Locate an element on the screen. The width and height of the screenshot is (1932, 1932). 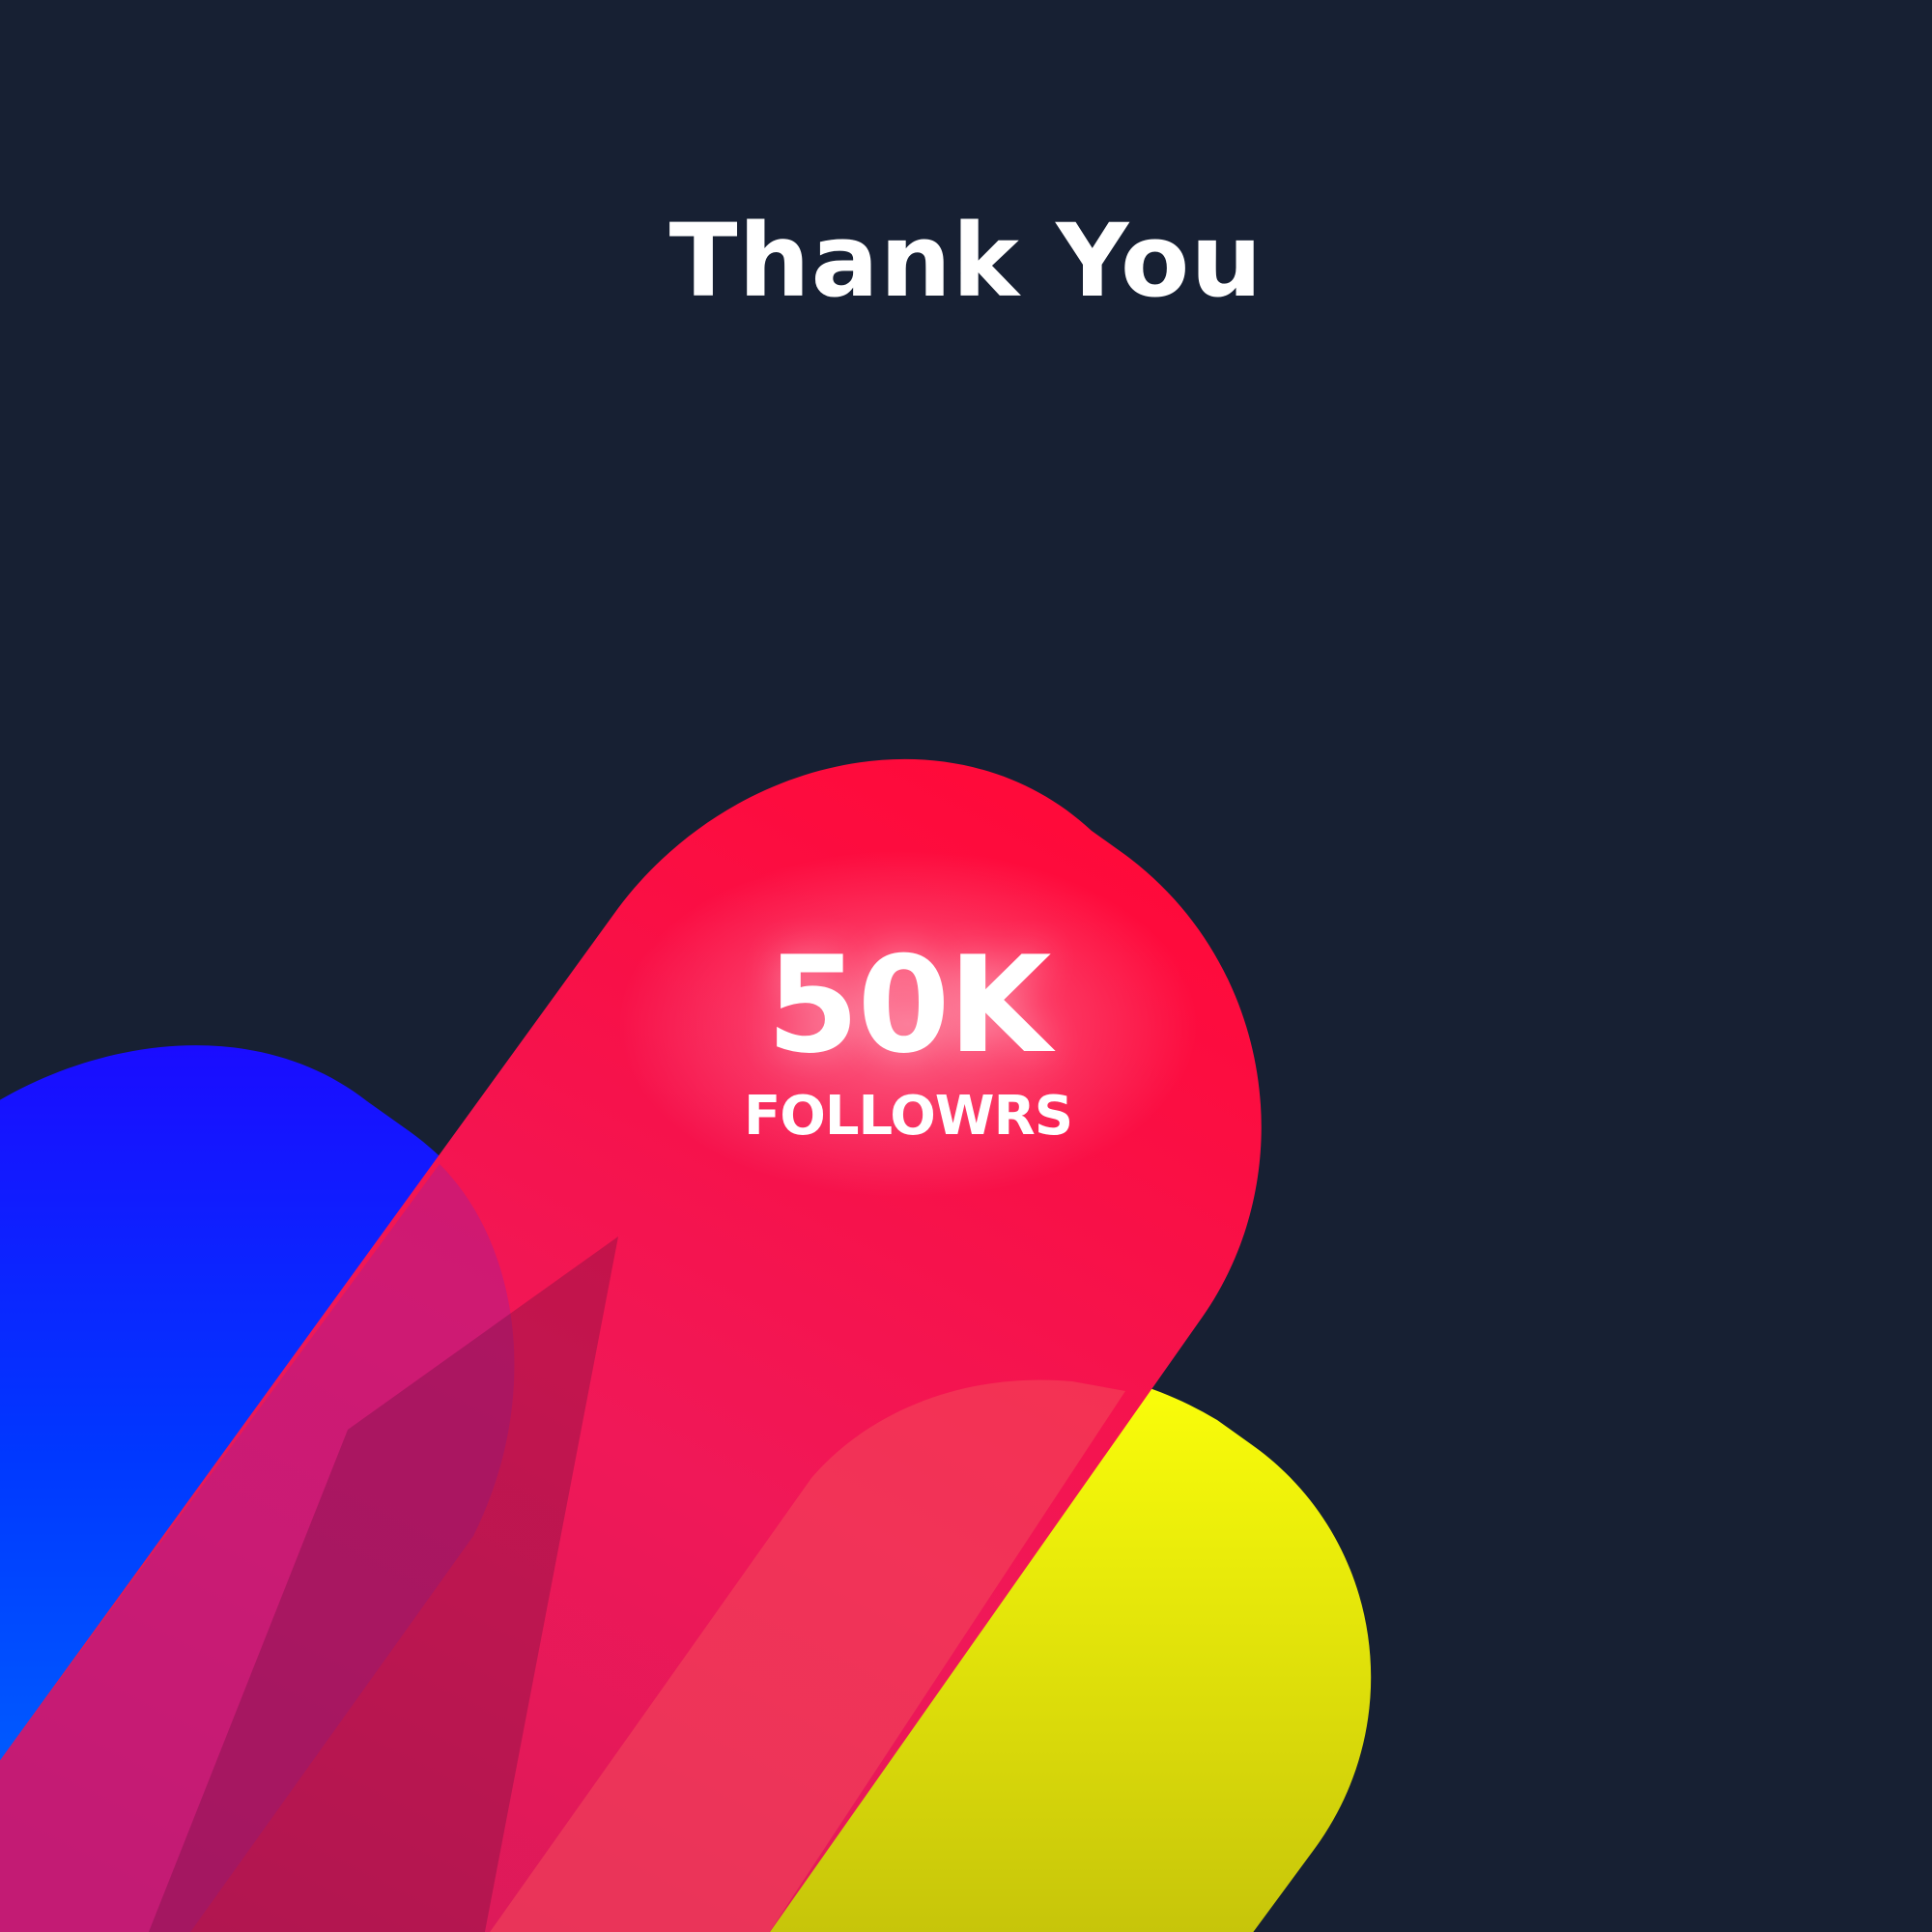
milestone-label: FOLLOWRS is located at coordinates (908, 1116).